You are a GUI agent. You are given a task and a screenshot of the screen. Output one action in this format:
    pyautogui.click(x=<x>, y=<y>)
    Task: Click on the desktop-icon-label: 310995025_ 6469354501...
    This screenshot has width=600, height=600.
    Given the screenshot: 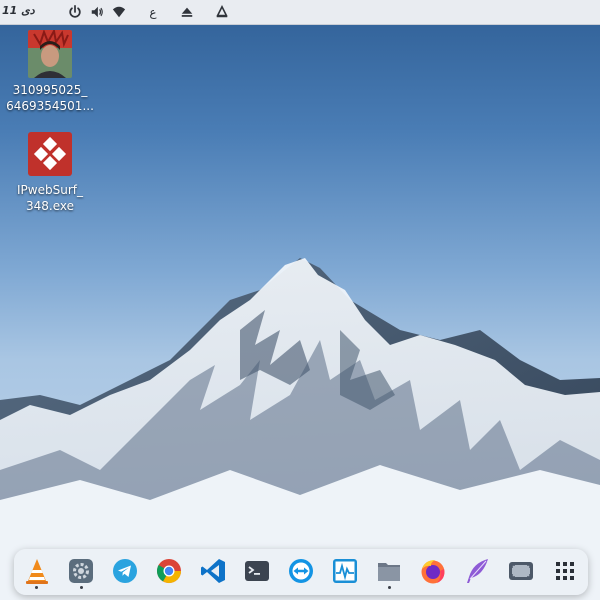 What is the action you would take?
    pyautogui.click(x=50, y=98)
    